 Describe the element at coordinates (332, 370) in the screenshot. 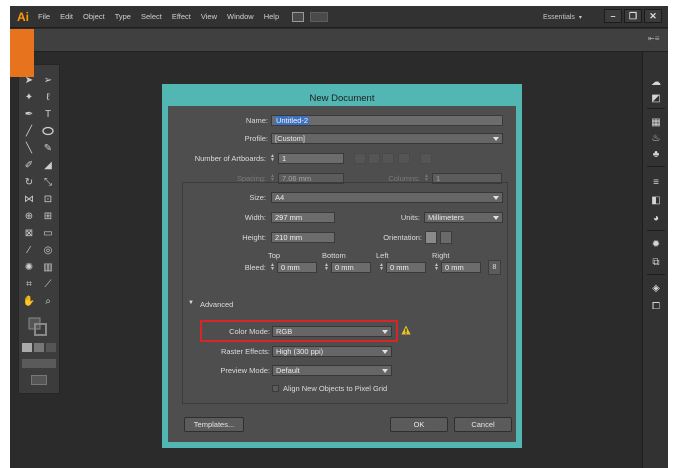

I see `preview-mode-select: Default` at that location.